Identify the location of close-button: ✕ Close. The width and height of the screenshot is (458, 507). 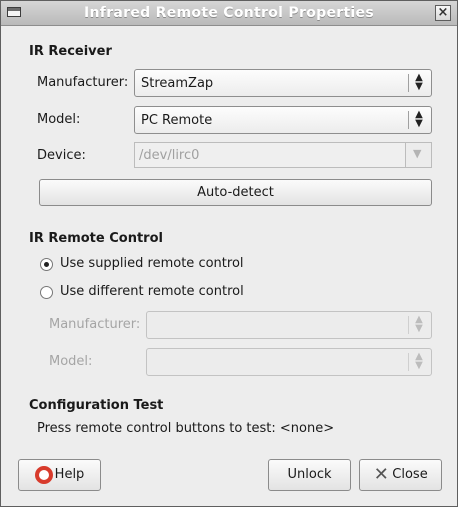
(400, 475).